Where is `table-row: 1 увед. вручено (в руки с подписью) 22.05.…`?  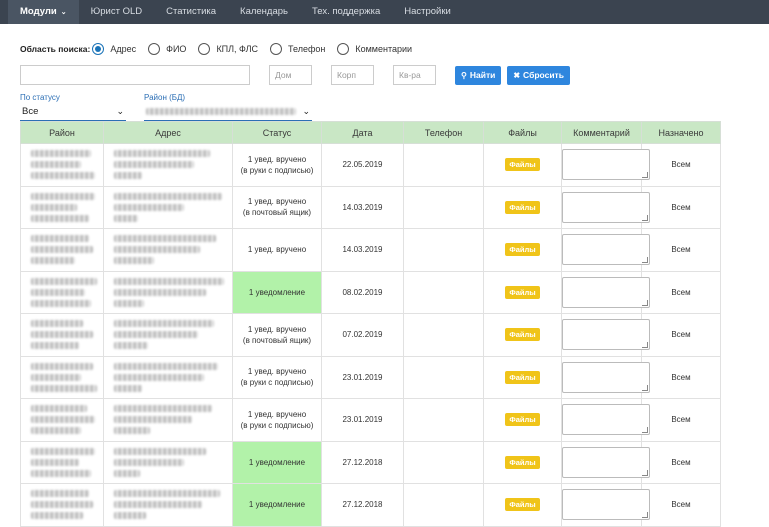 table-row: 1 увед. вручено (в руки с подписью) 22.05.… is located at coordinates (370, 165).